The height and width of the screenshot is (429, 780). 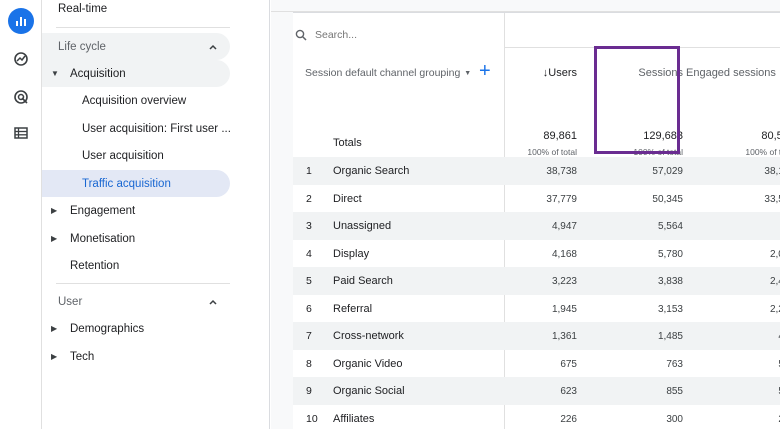 I want to click on row-sessions: 3,838, so click(x=670, y=281).